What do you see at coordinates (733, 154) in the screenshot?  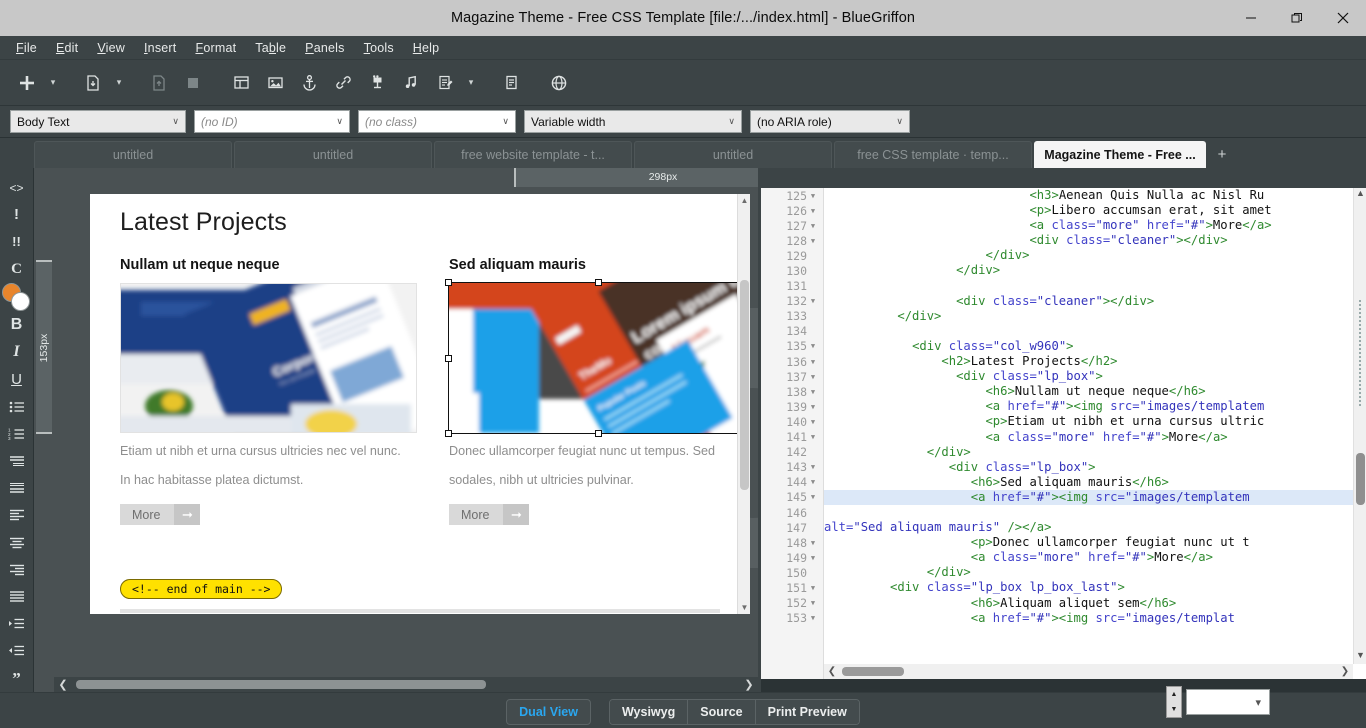 I see `tab-untitled-3: untitled` at bounding box center [733, 154].